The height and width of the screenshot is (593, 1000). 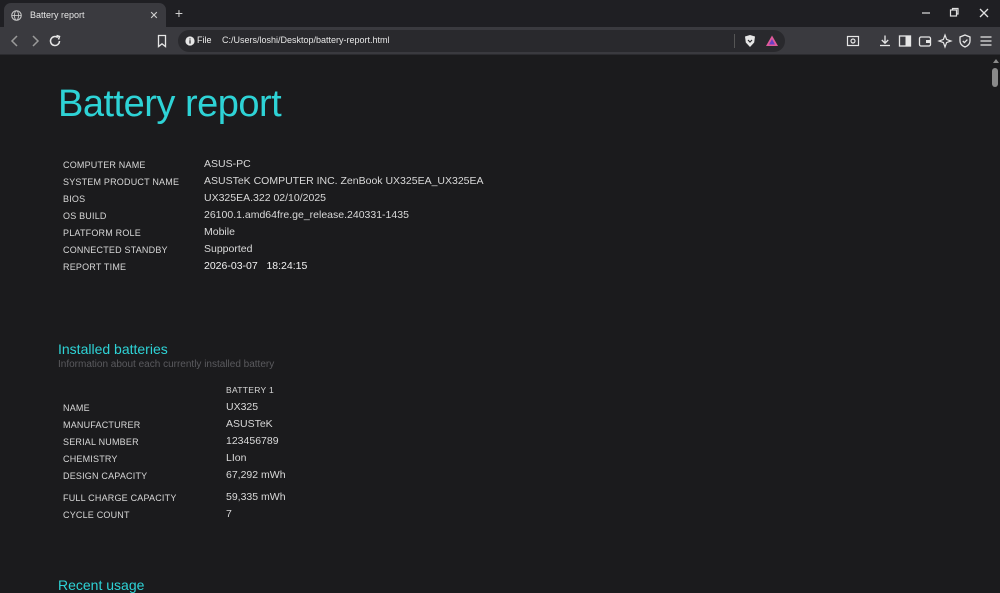 What do you see at coordinates (256, 475) in the screenshot?
I see `battery-row-value: 67,292 mWh` at bounding box center [256, 475].